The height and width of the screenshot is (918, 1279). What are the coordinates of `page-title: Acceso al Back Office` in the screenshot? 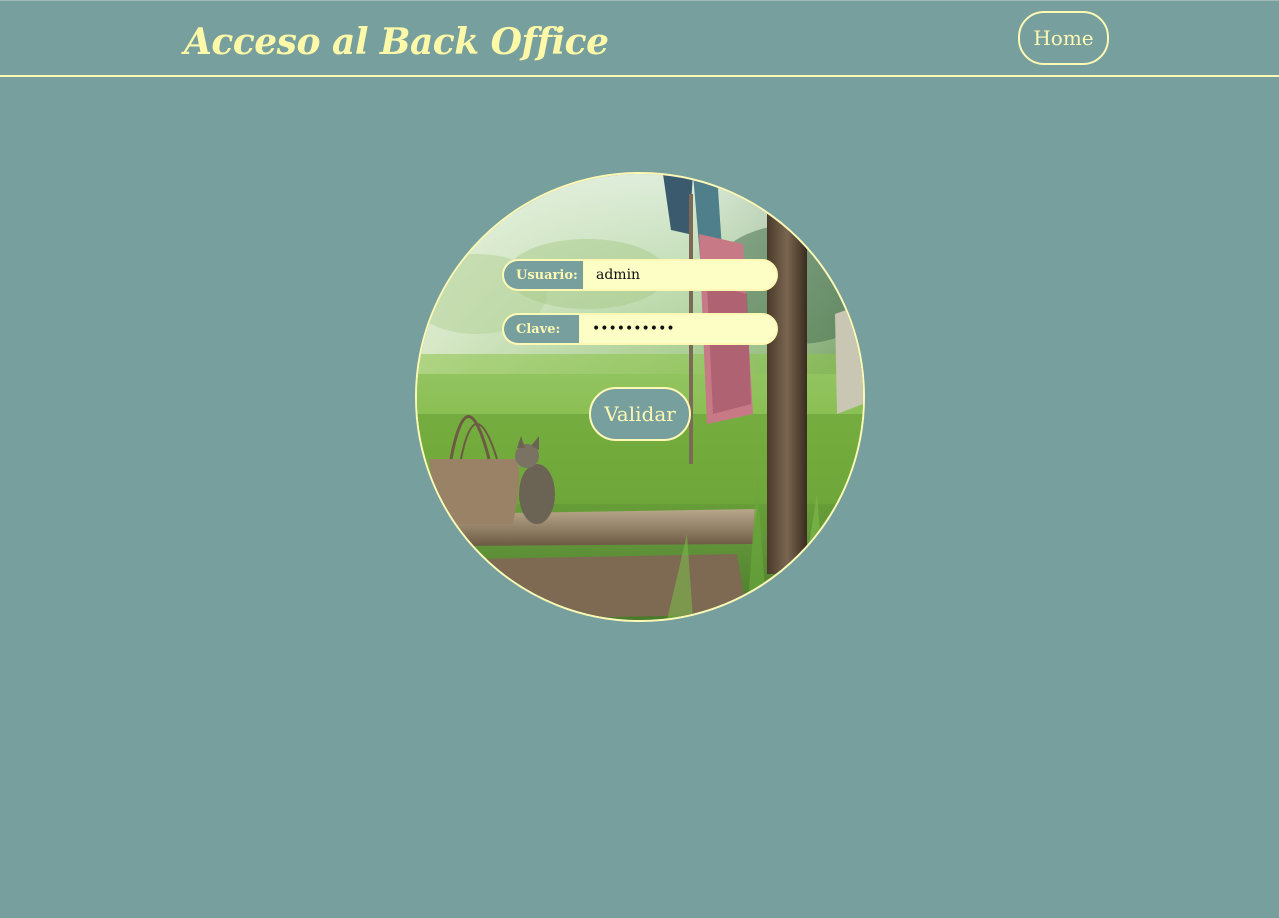 It's located at (396, 42).